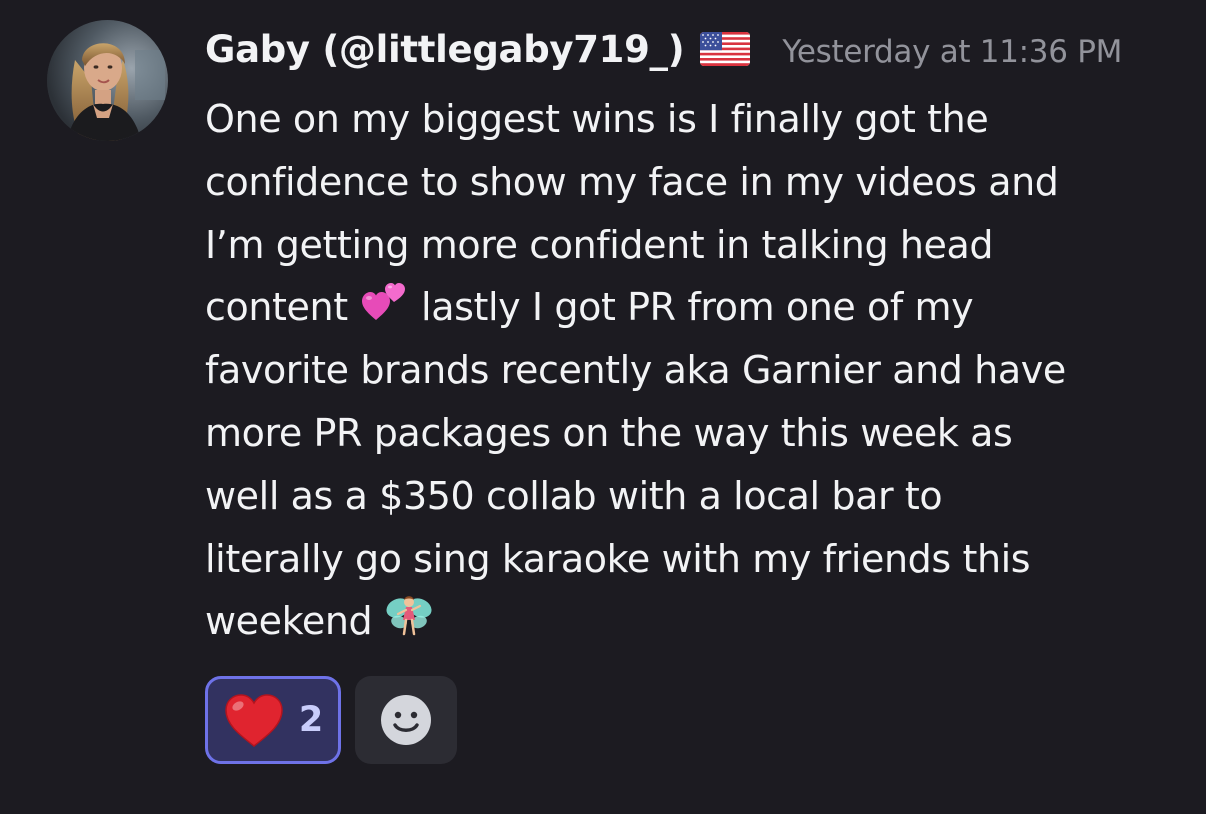 The width and height of the screenshot is (1206, 814). What do you see at coordinates (311, 720) in the screenshot?
I see `reaction-count: 2` at bounding box center [311, 720].